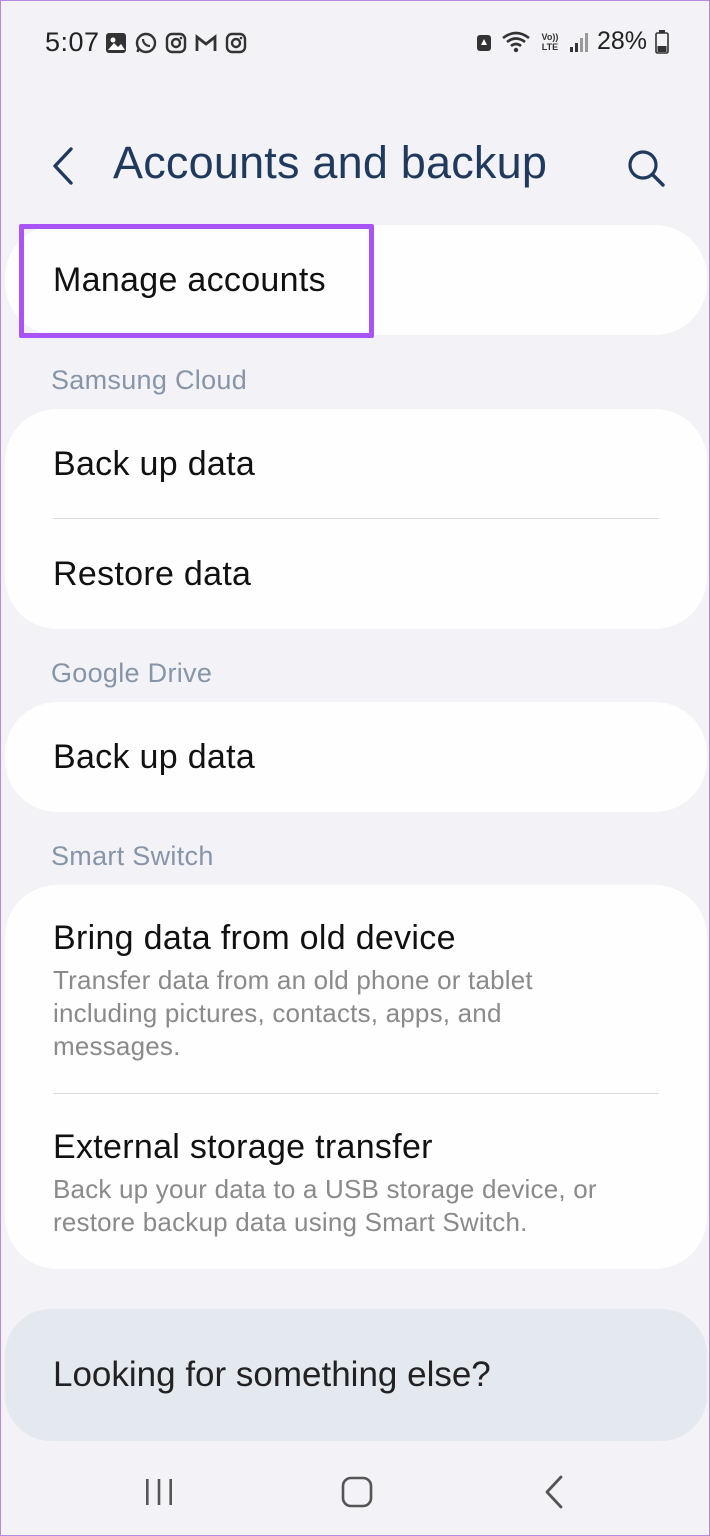 Image resolution: width=710 pixels, height=1536 pixels. What do you see at coordinates (356, 574) in the screenshot?
I see `samsung-restore-item: Restore data` at bounding box center [356, 574].